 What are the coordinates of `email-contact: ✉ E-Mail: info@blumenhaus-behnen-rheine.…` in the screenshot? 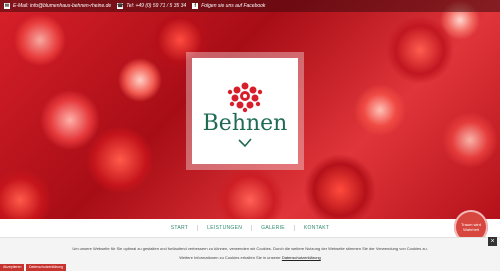 It's located at (57, 6).